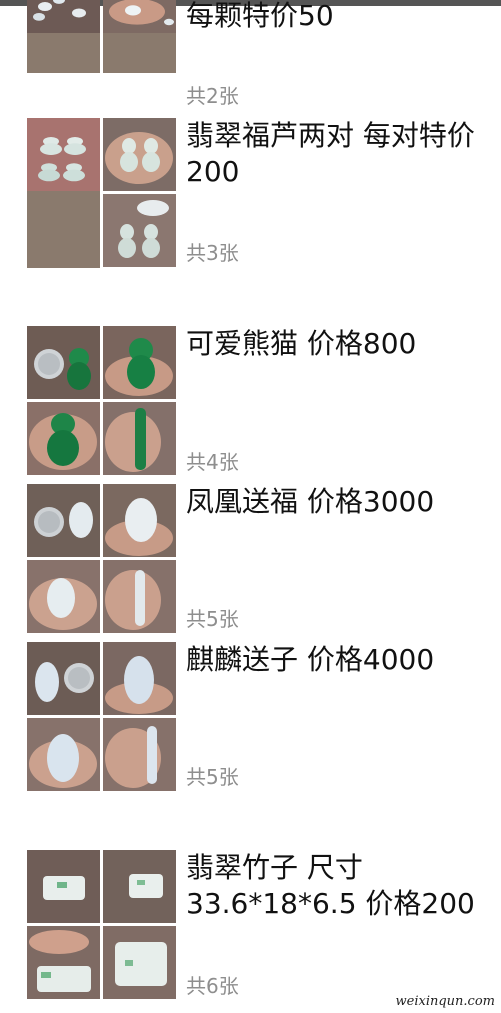 Image resolution: width=501 pixels, height=1013 pixels. Describe the element at coordinates (212, 462) in the screenshot. I see `photo-count: 共4张` at that location.